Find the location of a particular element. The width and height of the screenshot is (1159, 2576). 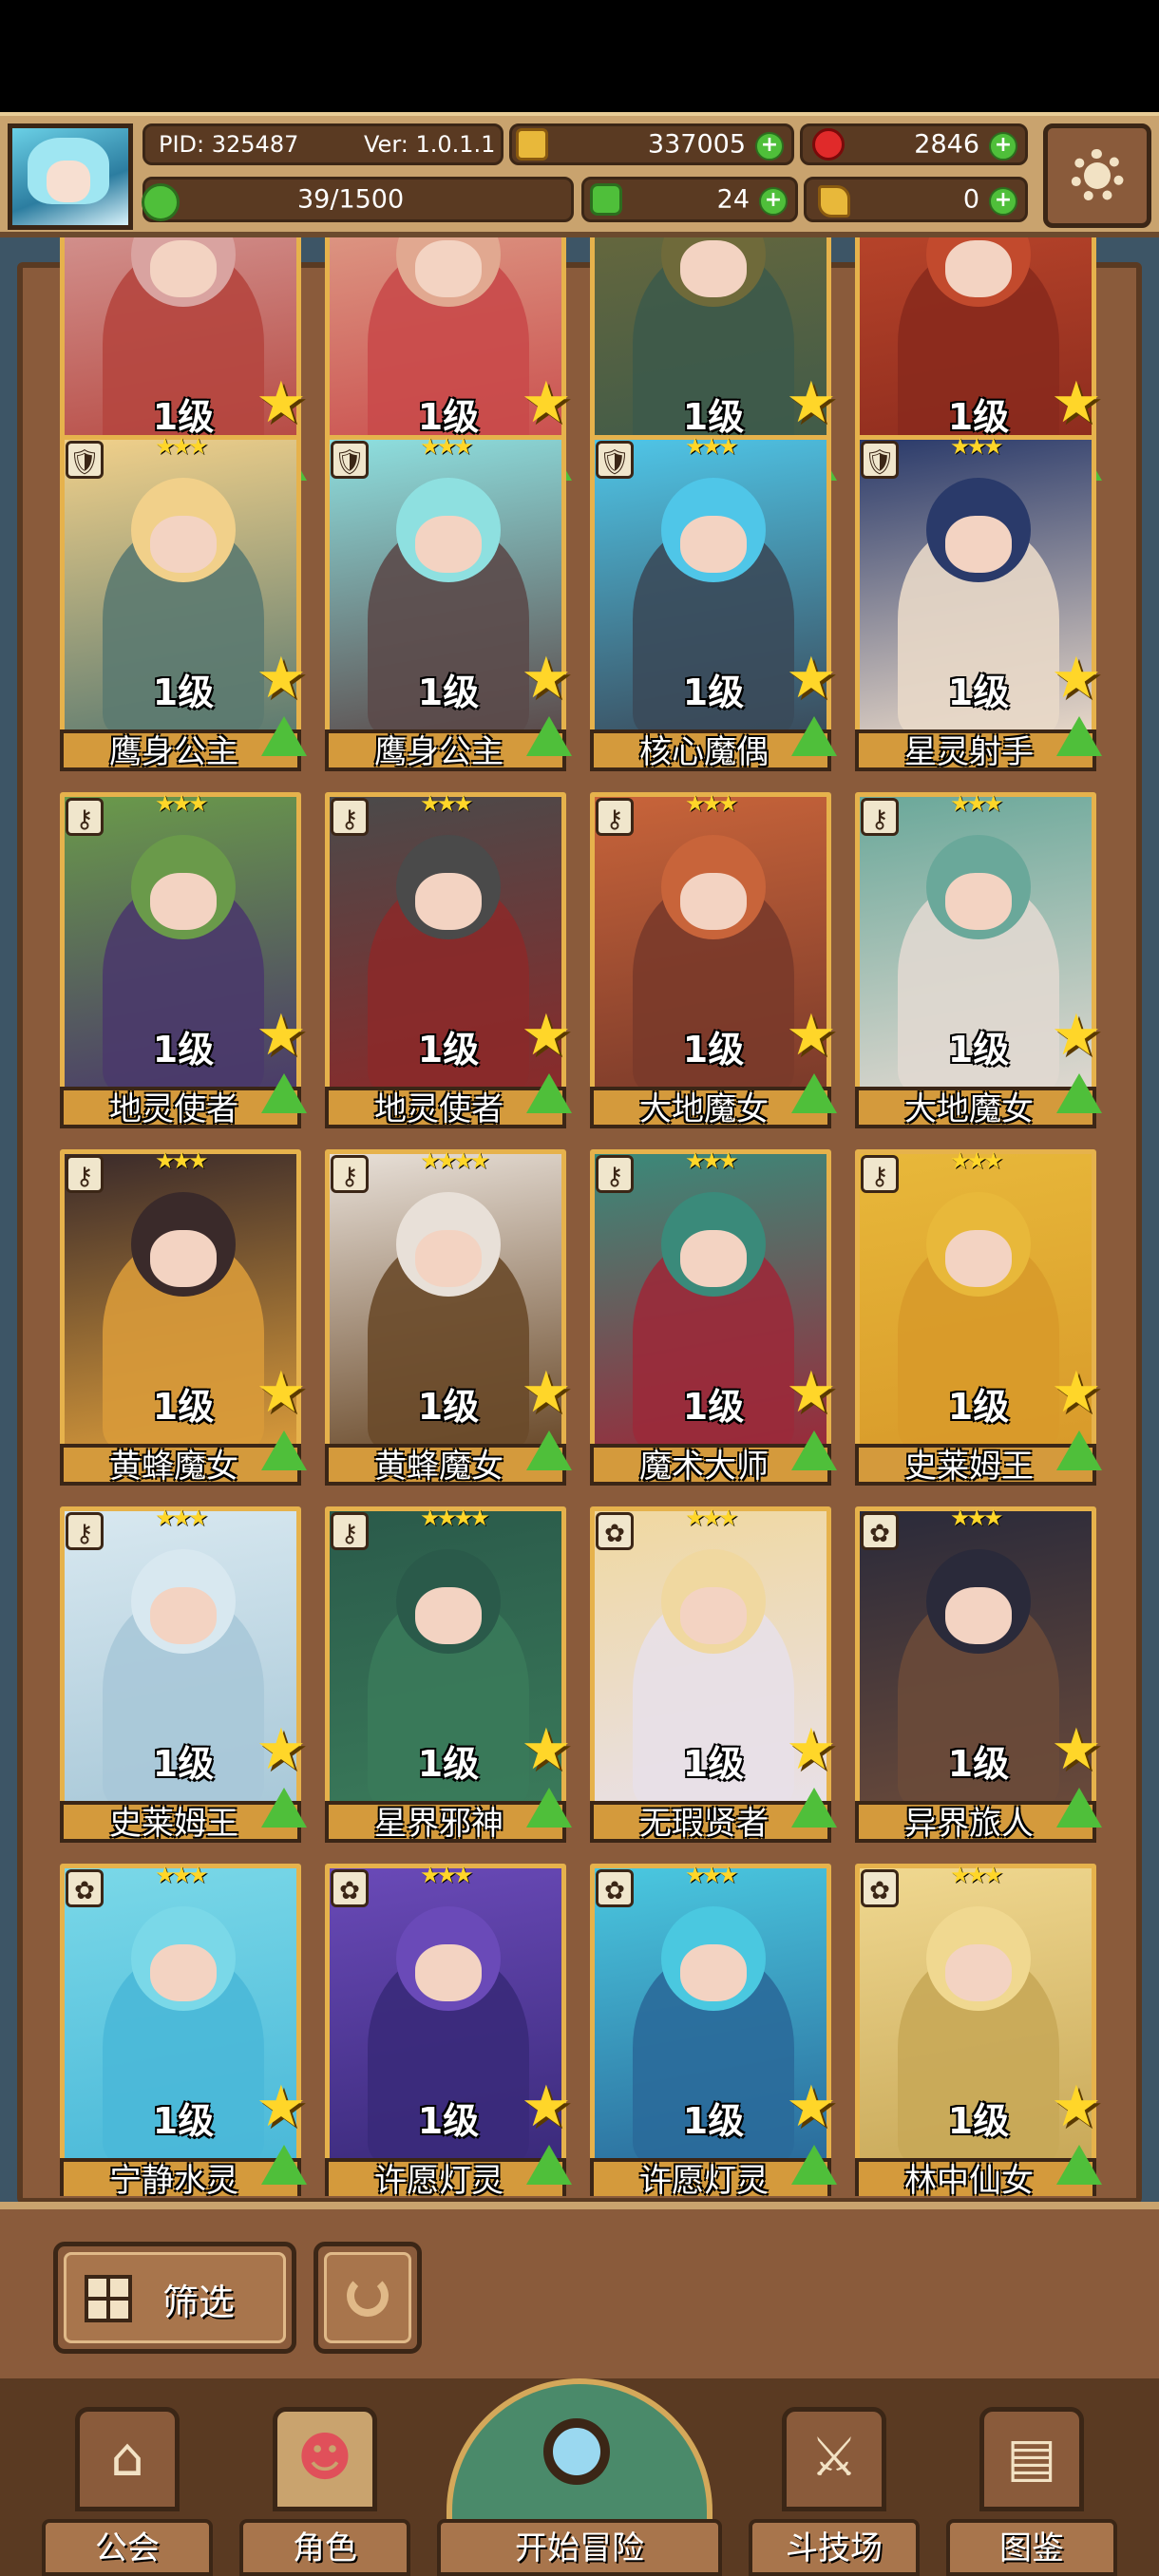

add-clover-icon: + is located at coordinates (773, 201).